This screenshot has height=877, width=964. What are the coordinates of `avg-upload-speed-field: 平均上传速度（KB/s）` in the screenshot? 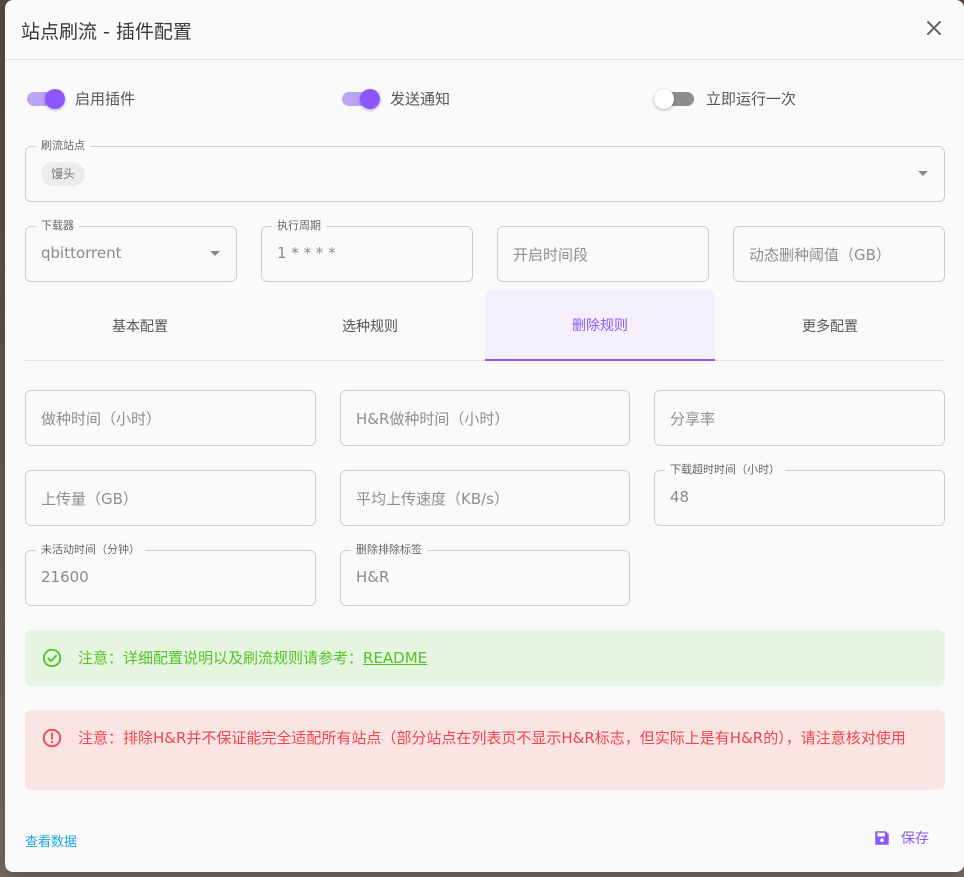 It's located at (485, 498).